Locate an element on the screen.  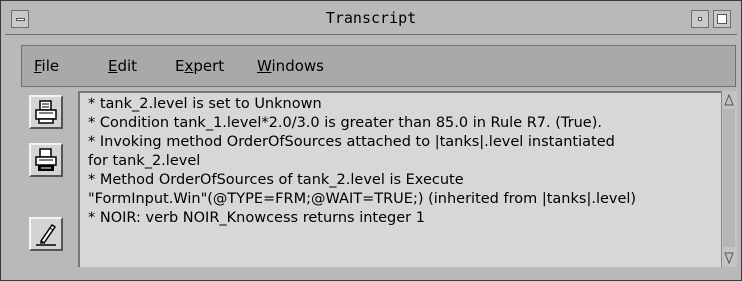
print-setup-button is located at coordinates (46, 160).